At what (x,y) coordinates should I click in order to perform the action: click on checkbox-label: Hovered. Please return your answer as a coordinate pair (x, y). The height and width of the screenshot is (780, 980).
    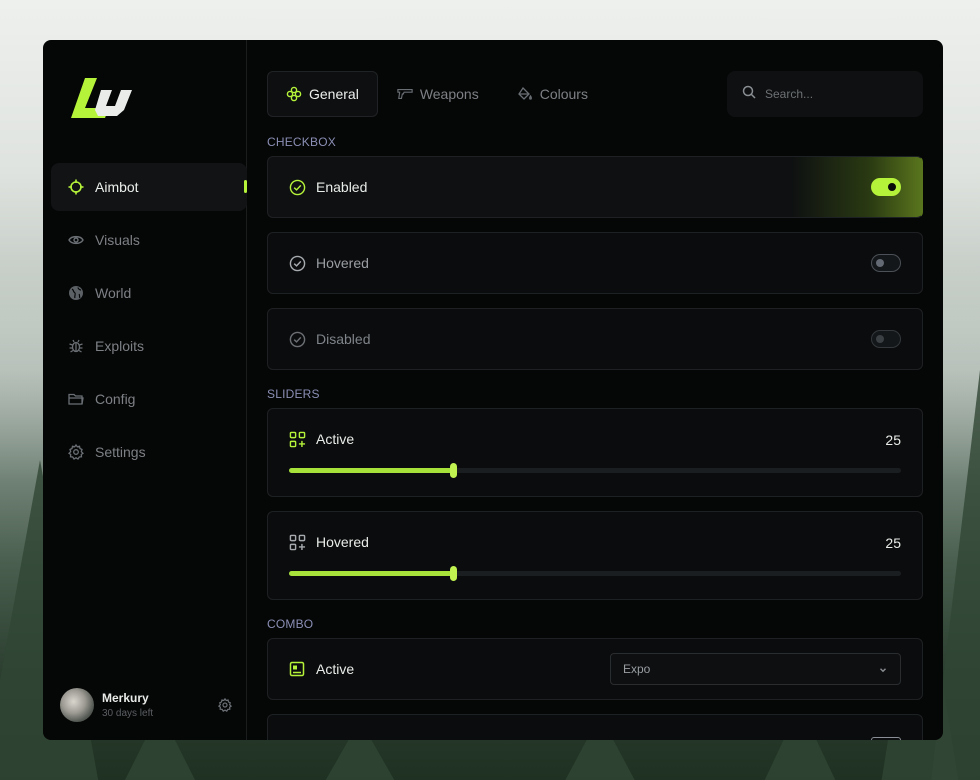
    Looking at the image, I should click on (342, 263).